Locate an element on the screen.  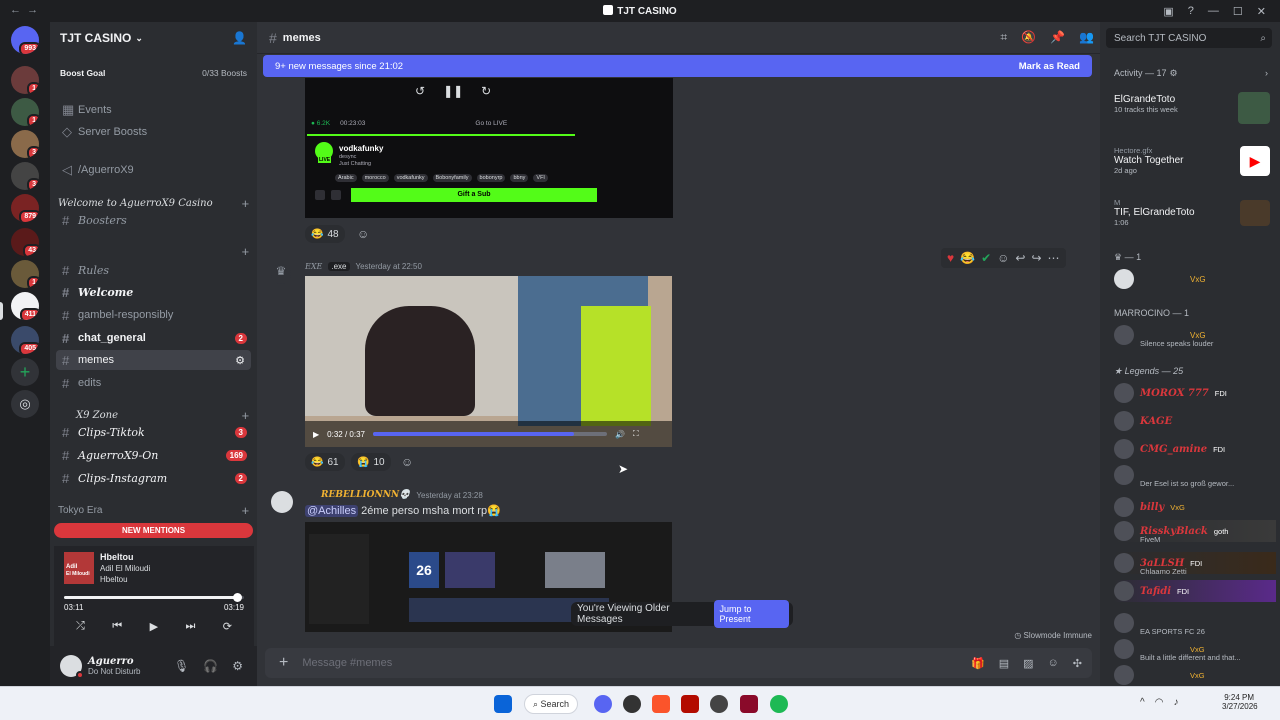
member-list-icon: 👥 is located at coordinates (1086, 37).